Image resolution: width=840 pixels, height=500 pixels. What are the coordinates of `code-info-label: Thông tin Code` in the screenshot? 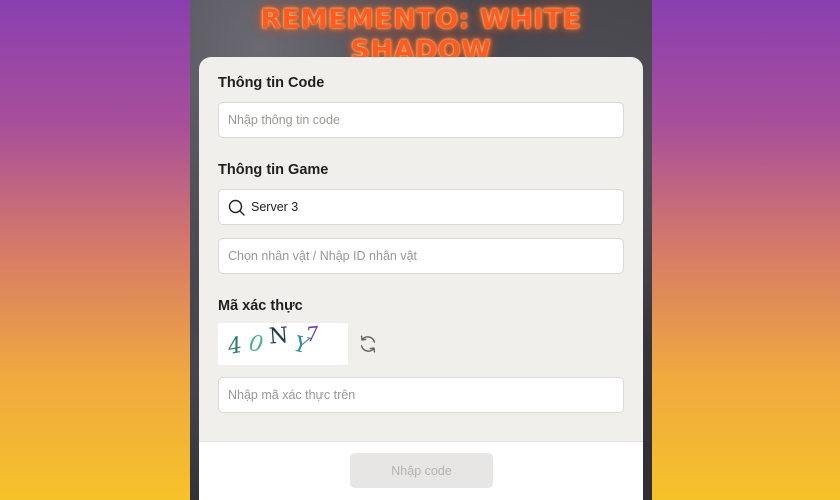 It's located at (271, 83).